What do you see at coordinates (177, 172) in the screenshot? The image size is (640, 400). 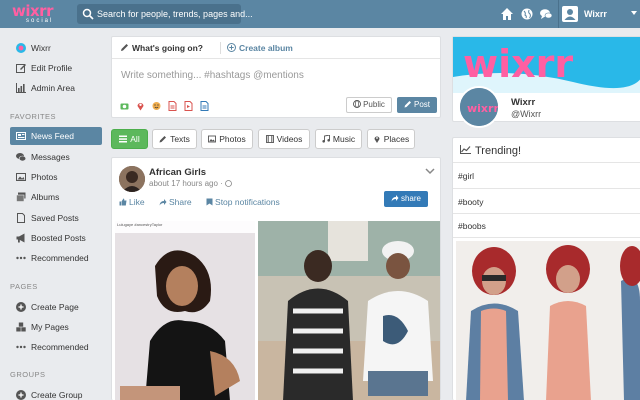 I see `post-author: African Girls` at bounding box center [177, 172].